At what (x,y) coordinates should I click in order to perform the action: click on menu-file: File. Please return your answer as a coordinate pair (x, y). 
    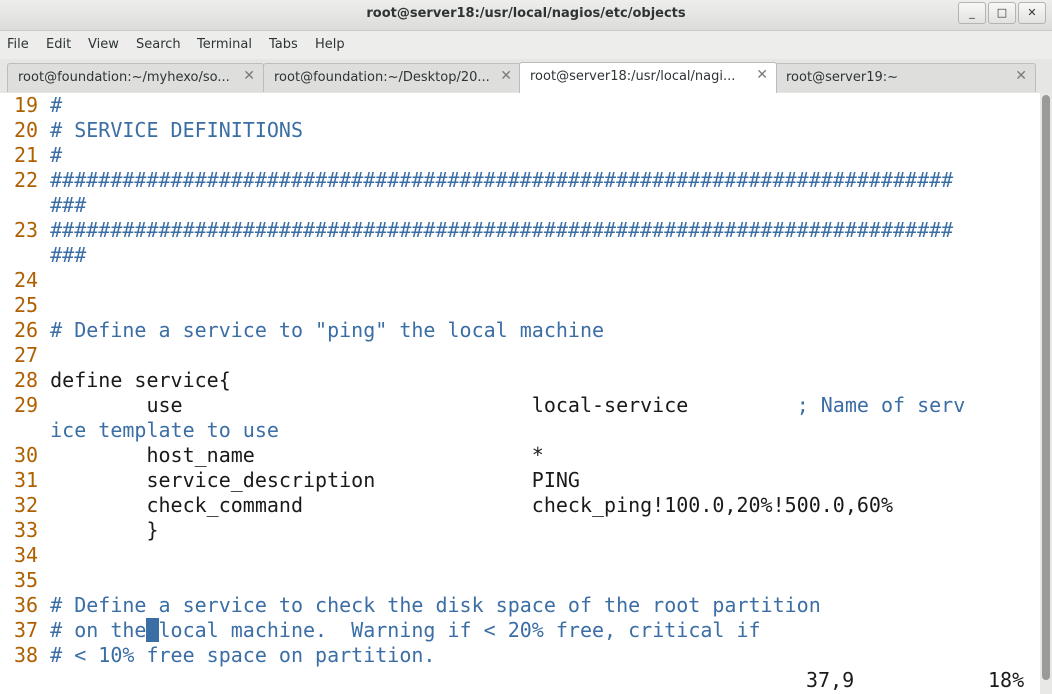
    Looking at the image, I should click on (18, 44).